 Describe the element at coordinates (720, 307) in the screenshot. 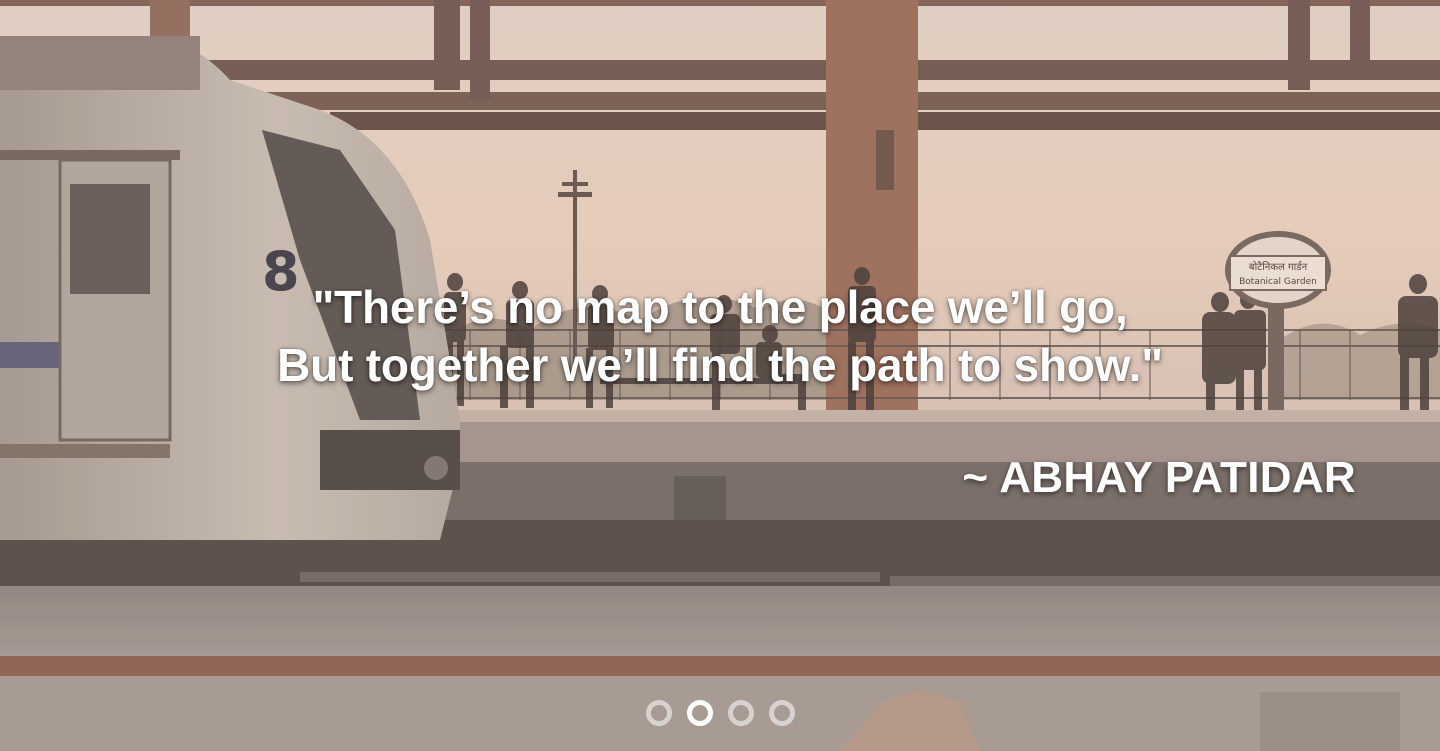

I see `quote-line-1: "There’s no map to the place we’ll go,` at that location.